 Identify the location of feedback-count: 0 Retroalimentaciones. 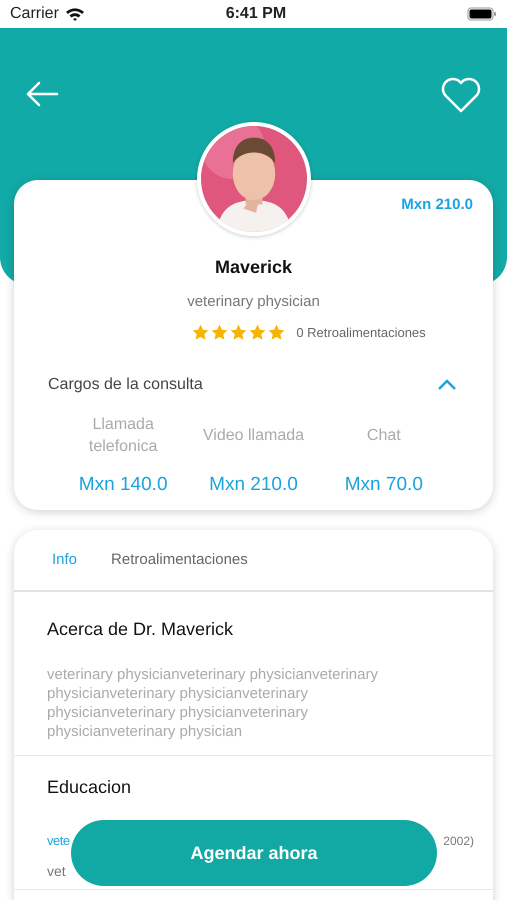
(361, 333).